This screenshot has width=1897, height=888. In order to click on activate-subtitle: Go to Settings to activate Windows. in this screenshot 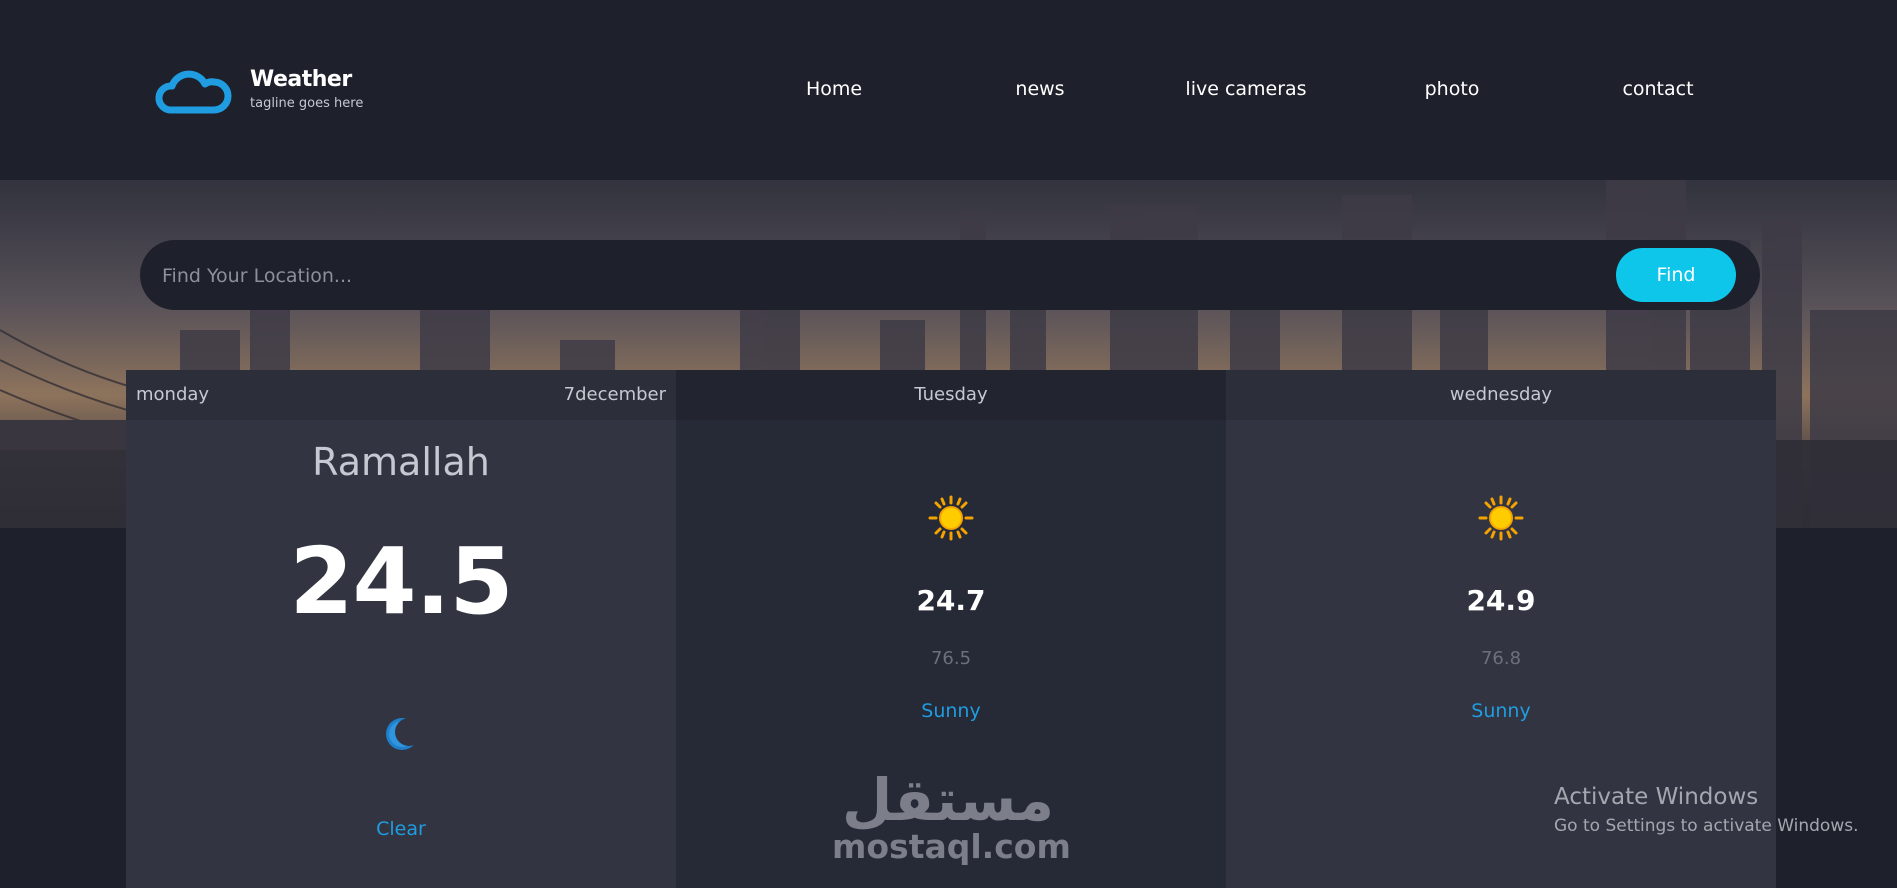, I will do `click(1706, 826)`.